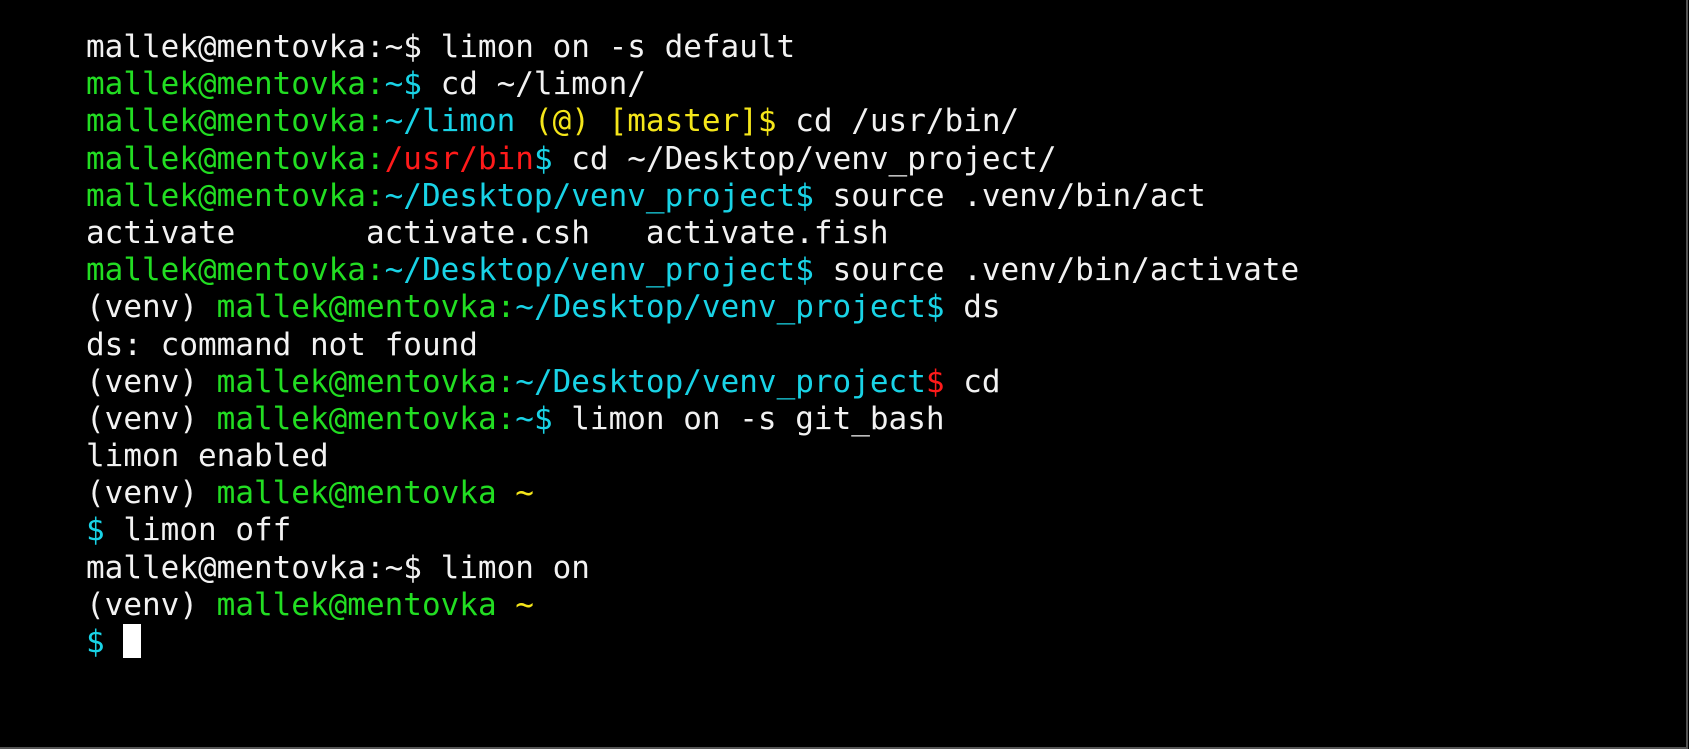  What do you see at coordinates (972, 381) in the screenshot?
I see `terminal-text-segment: cd` at bounding box center [972, 381].